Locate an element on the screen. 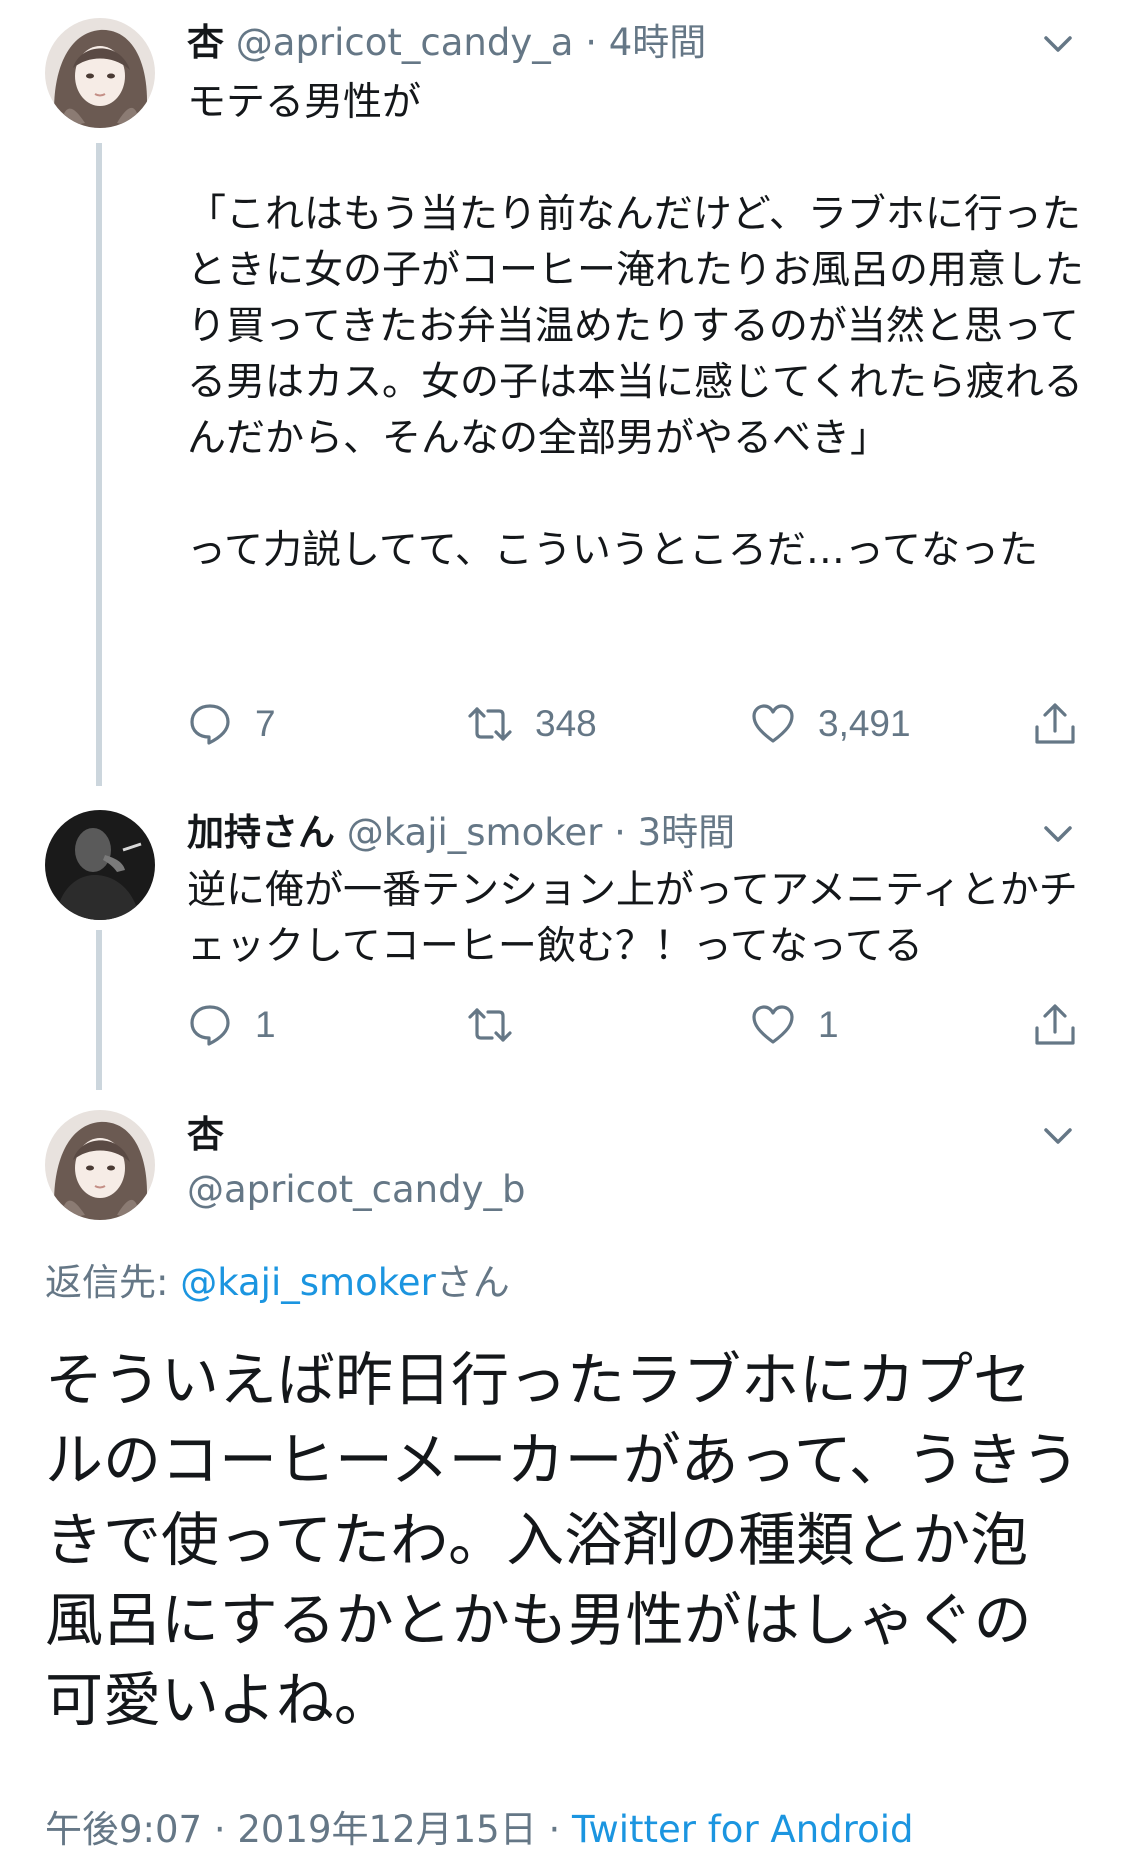 Image resolution: width=1125 pixels, height=1860 pixels. reply-count: 7 is located at coordinates (265, 723).